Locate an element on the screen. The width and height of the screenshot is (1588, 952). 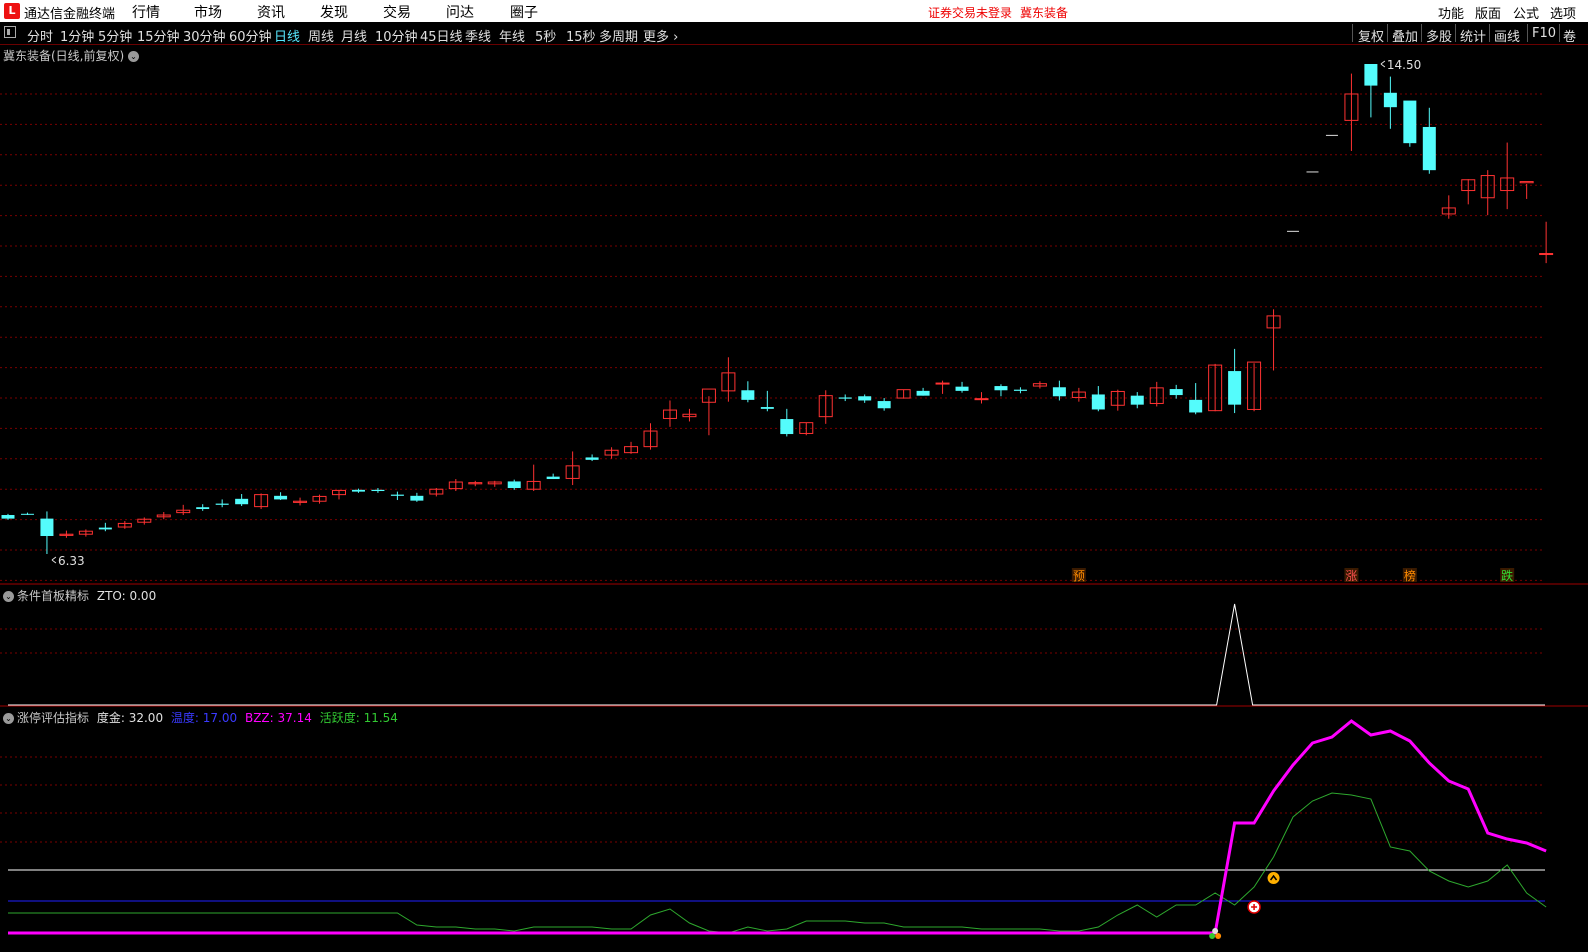
indicator1-chart is located at coordinates (794, 646).